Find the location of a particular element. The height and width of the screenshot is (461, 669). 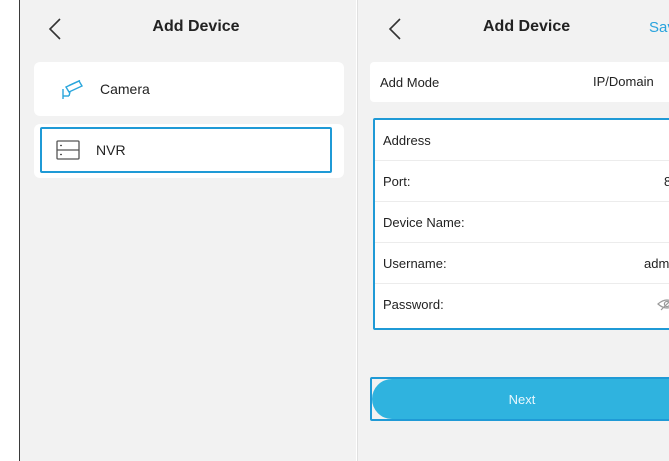

device-option-nvr: NVR is located at coordinates (186, 150).